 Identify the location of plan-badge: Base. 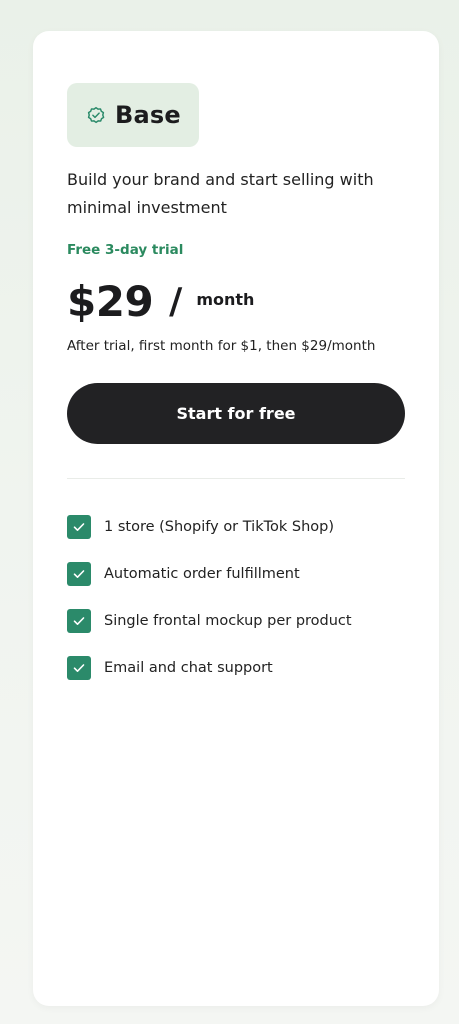
(133, 115).